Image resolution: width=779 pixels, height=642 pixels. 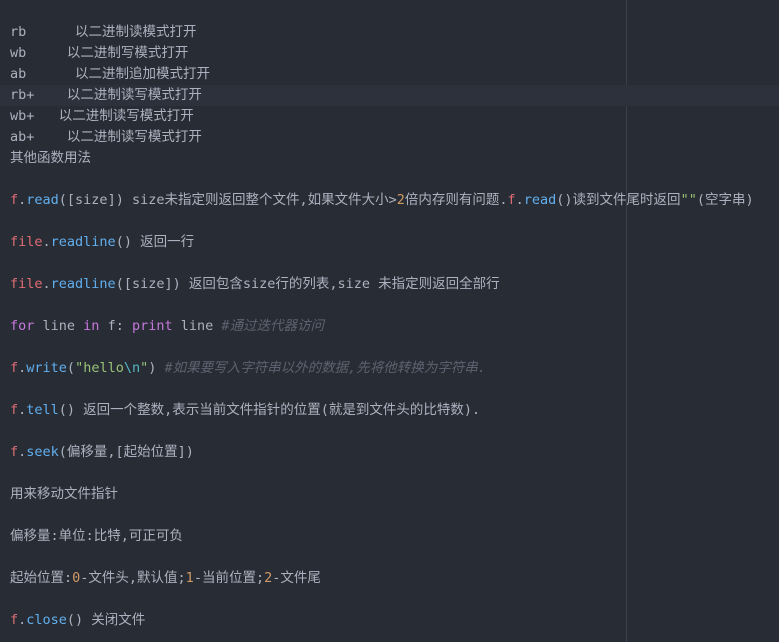 I want to click on comment-token: #通过迭代器访问, so click(x=273, y=326).